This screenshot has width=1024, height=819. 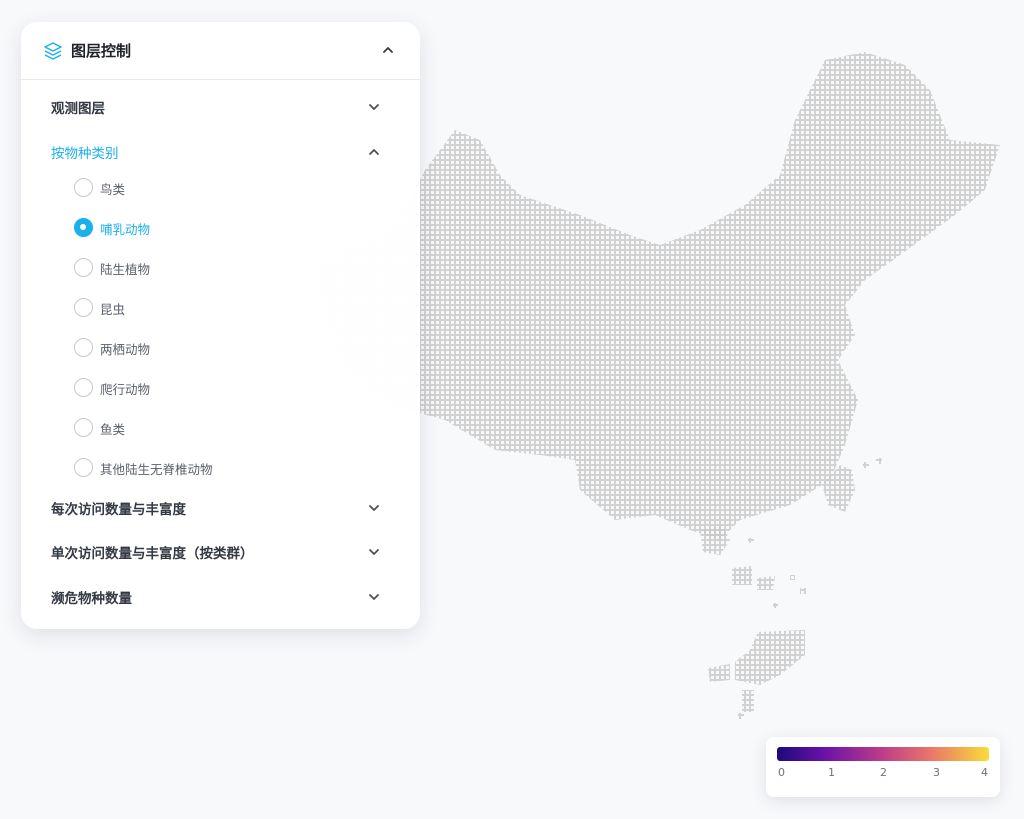 I want to click on radio-option-mammals: 哺乳动物, so click(x=204, y=228).